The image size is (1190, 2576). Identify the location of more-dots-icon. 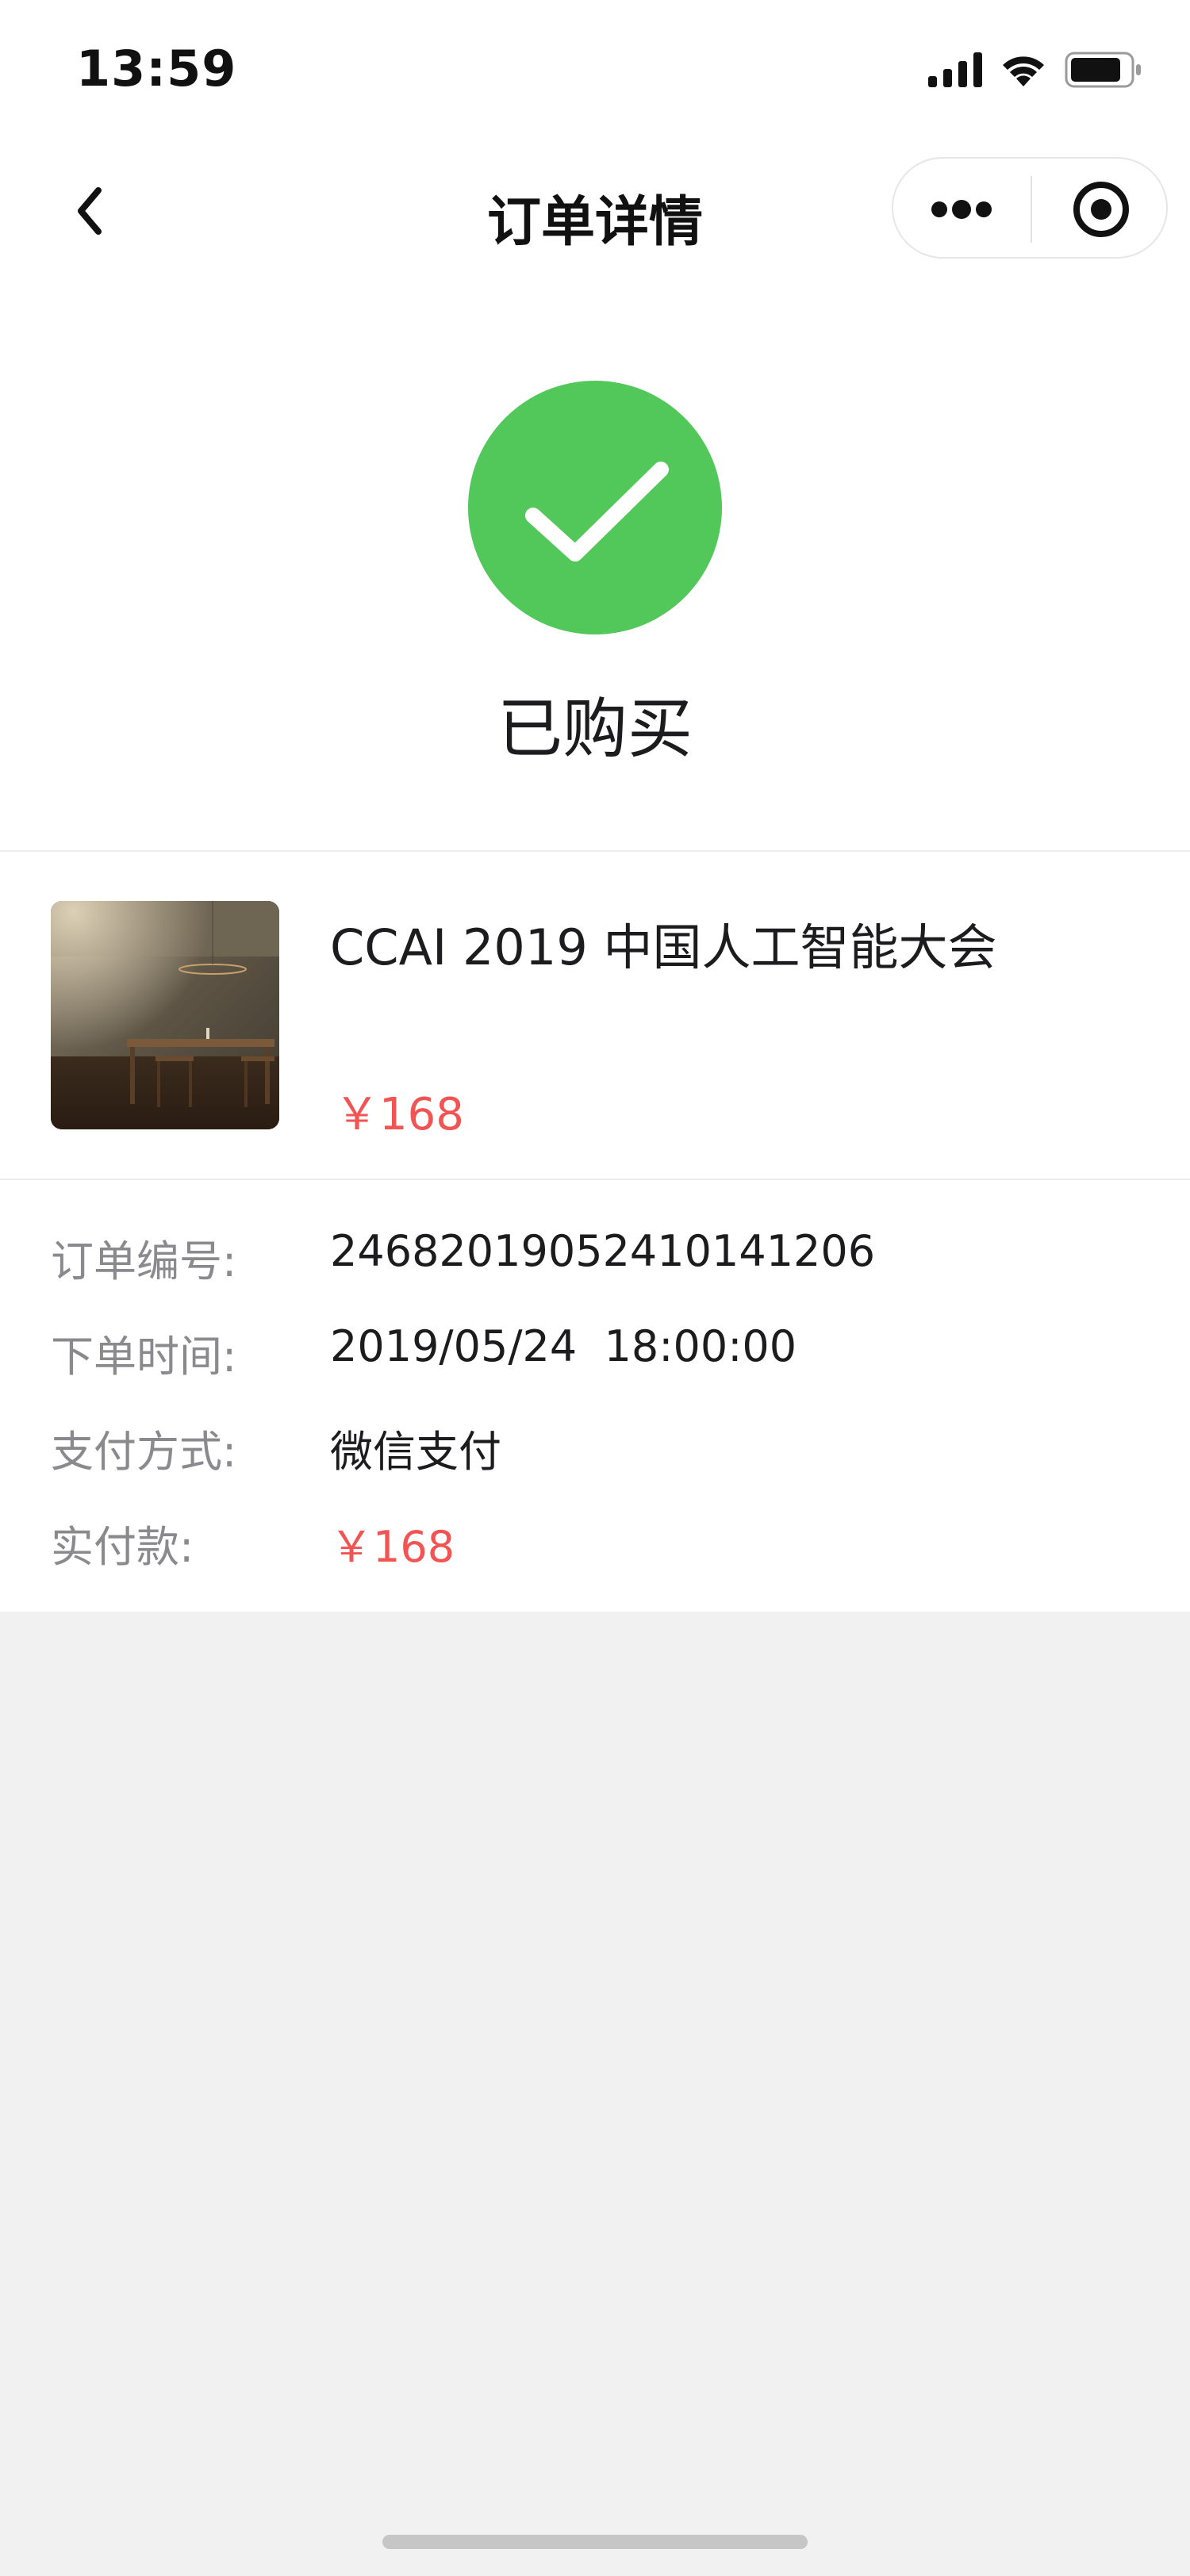
(961, 209).